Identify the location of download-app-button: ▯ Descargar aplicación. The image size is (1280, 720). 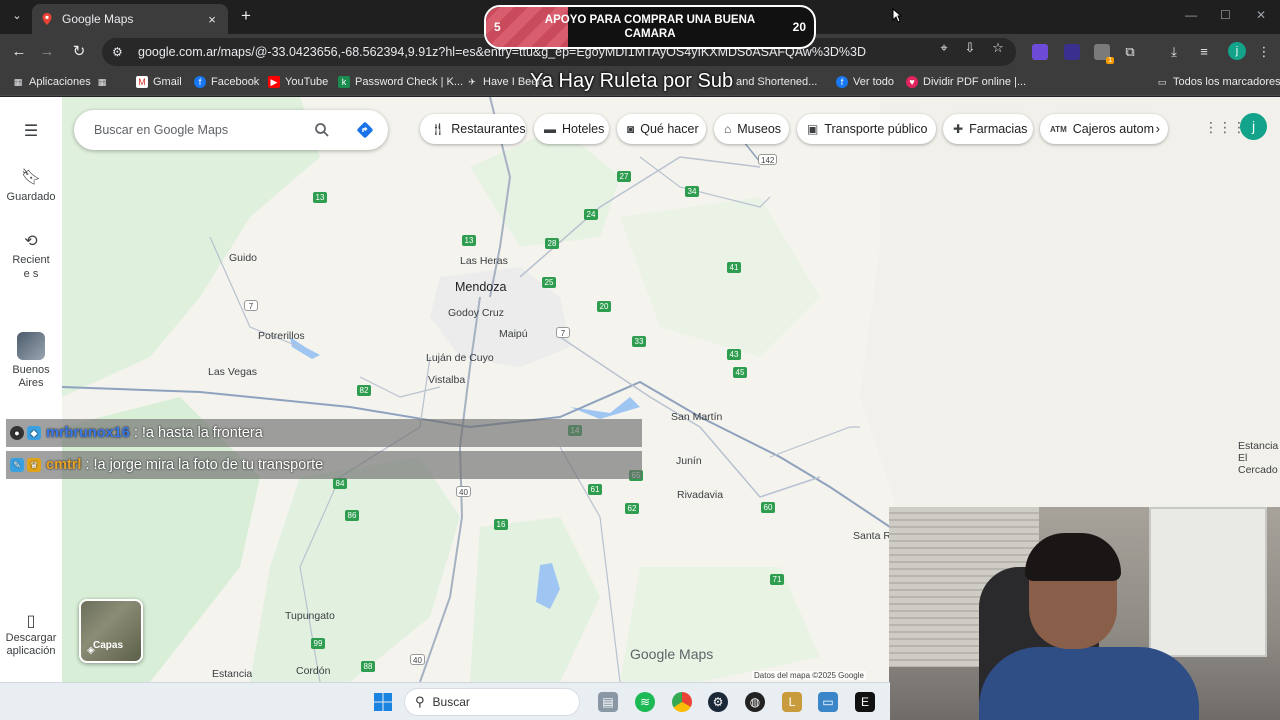
(31, 635).